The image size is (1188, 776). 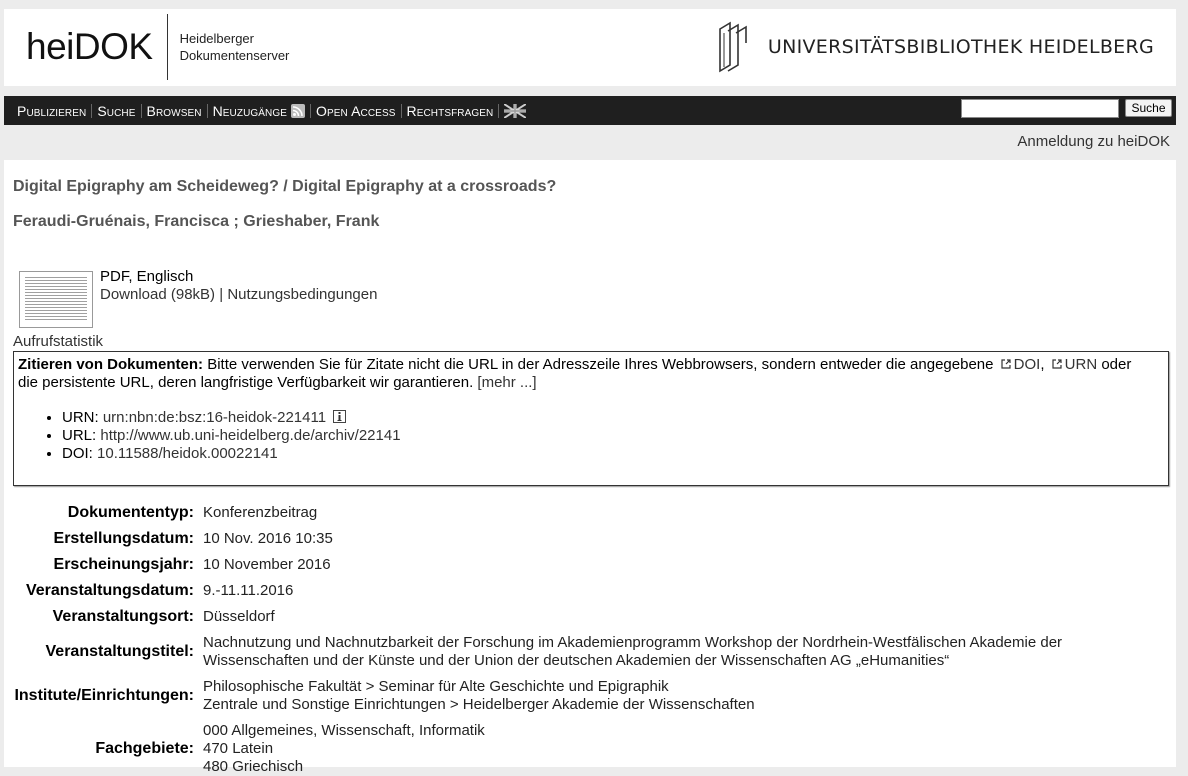 I want to click on login-link: Anmeldung zu heiDOK, so click(x=1093, y=141).